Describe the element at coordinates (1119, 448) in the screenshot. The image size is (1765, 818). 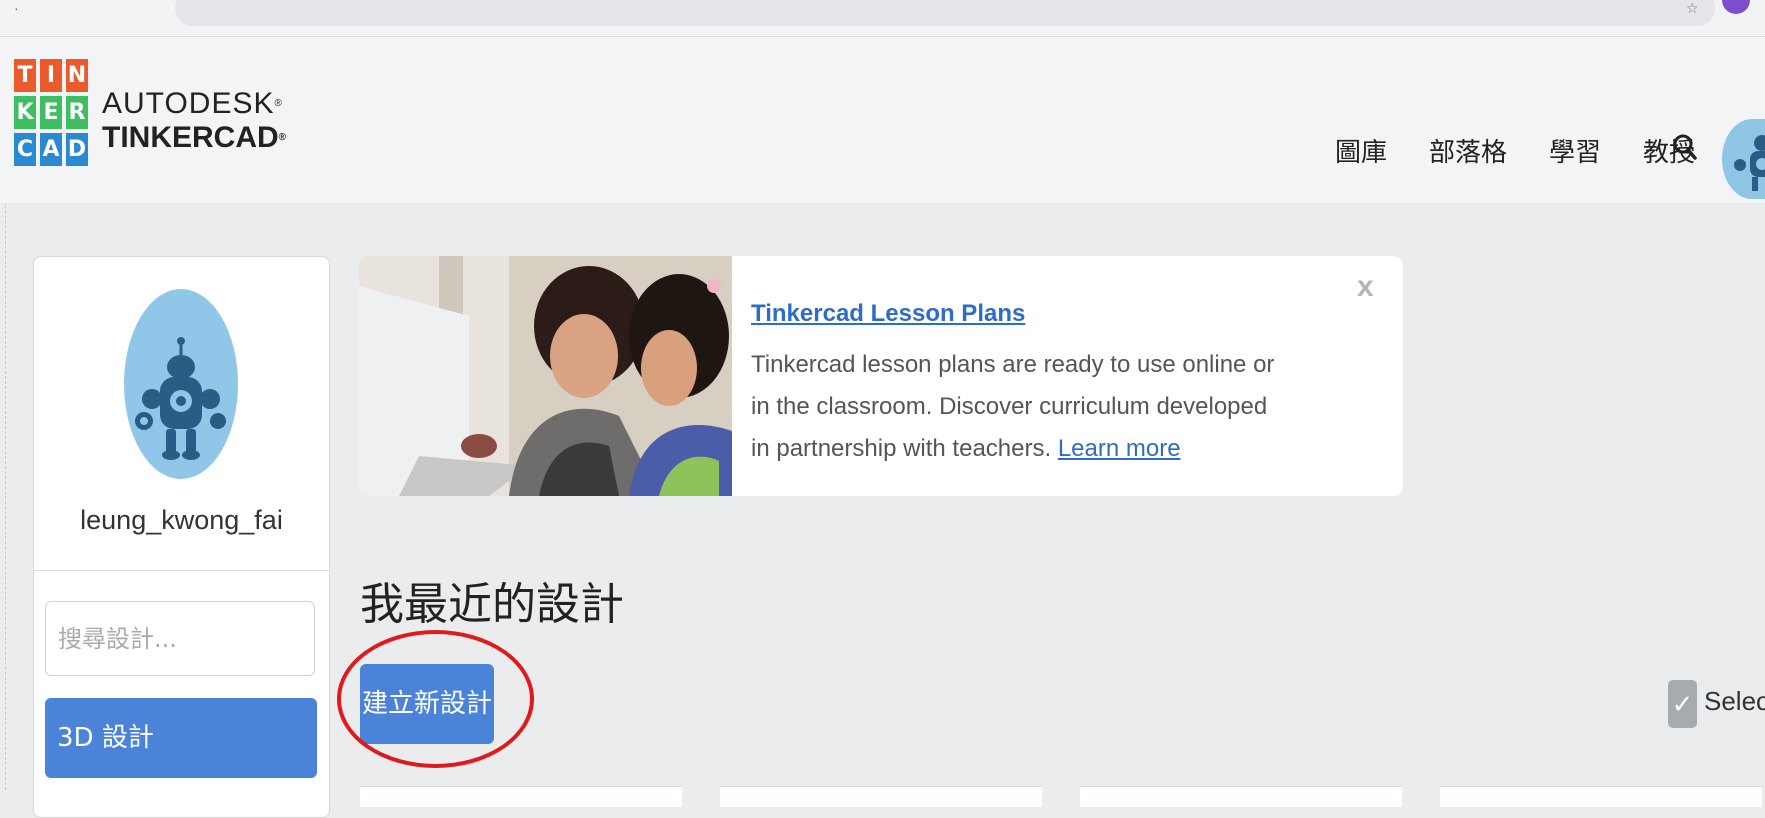
I see `learn-more-link: Learn more` at that location.